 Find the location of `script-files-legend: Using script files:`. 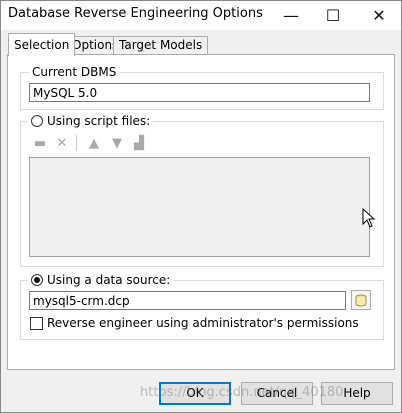

script-files-legend: Using script files: is located at coordinates (91, 121).